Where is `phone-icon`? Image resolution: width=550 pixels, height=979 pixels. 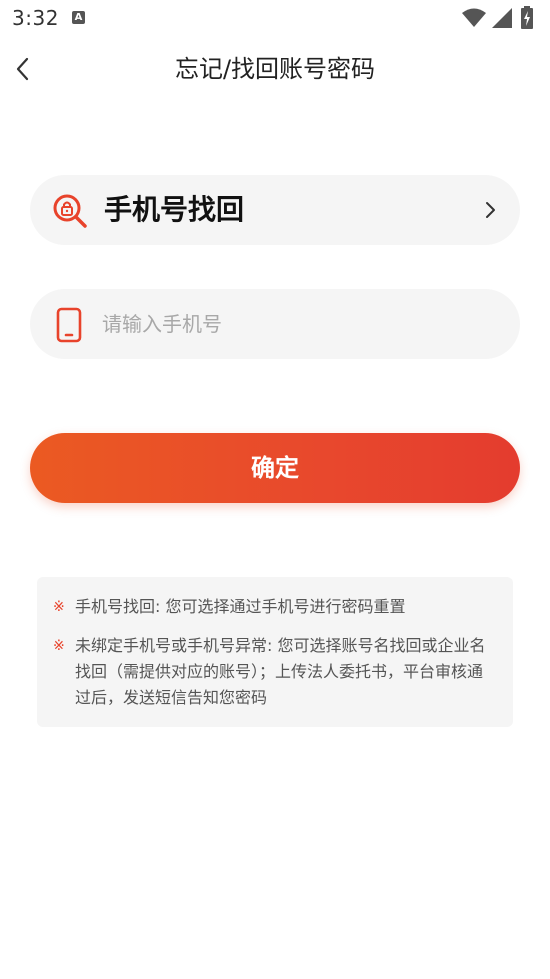 phone-icon is located at coordinates (69, 325).